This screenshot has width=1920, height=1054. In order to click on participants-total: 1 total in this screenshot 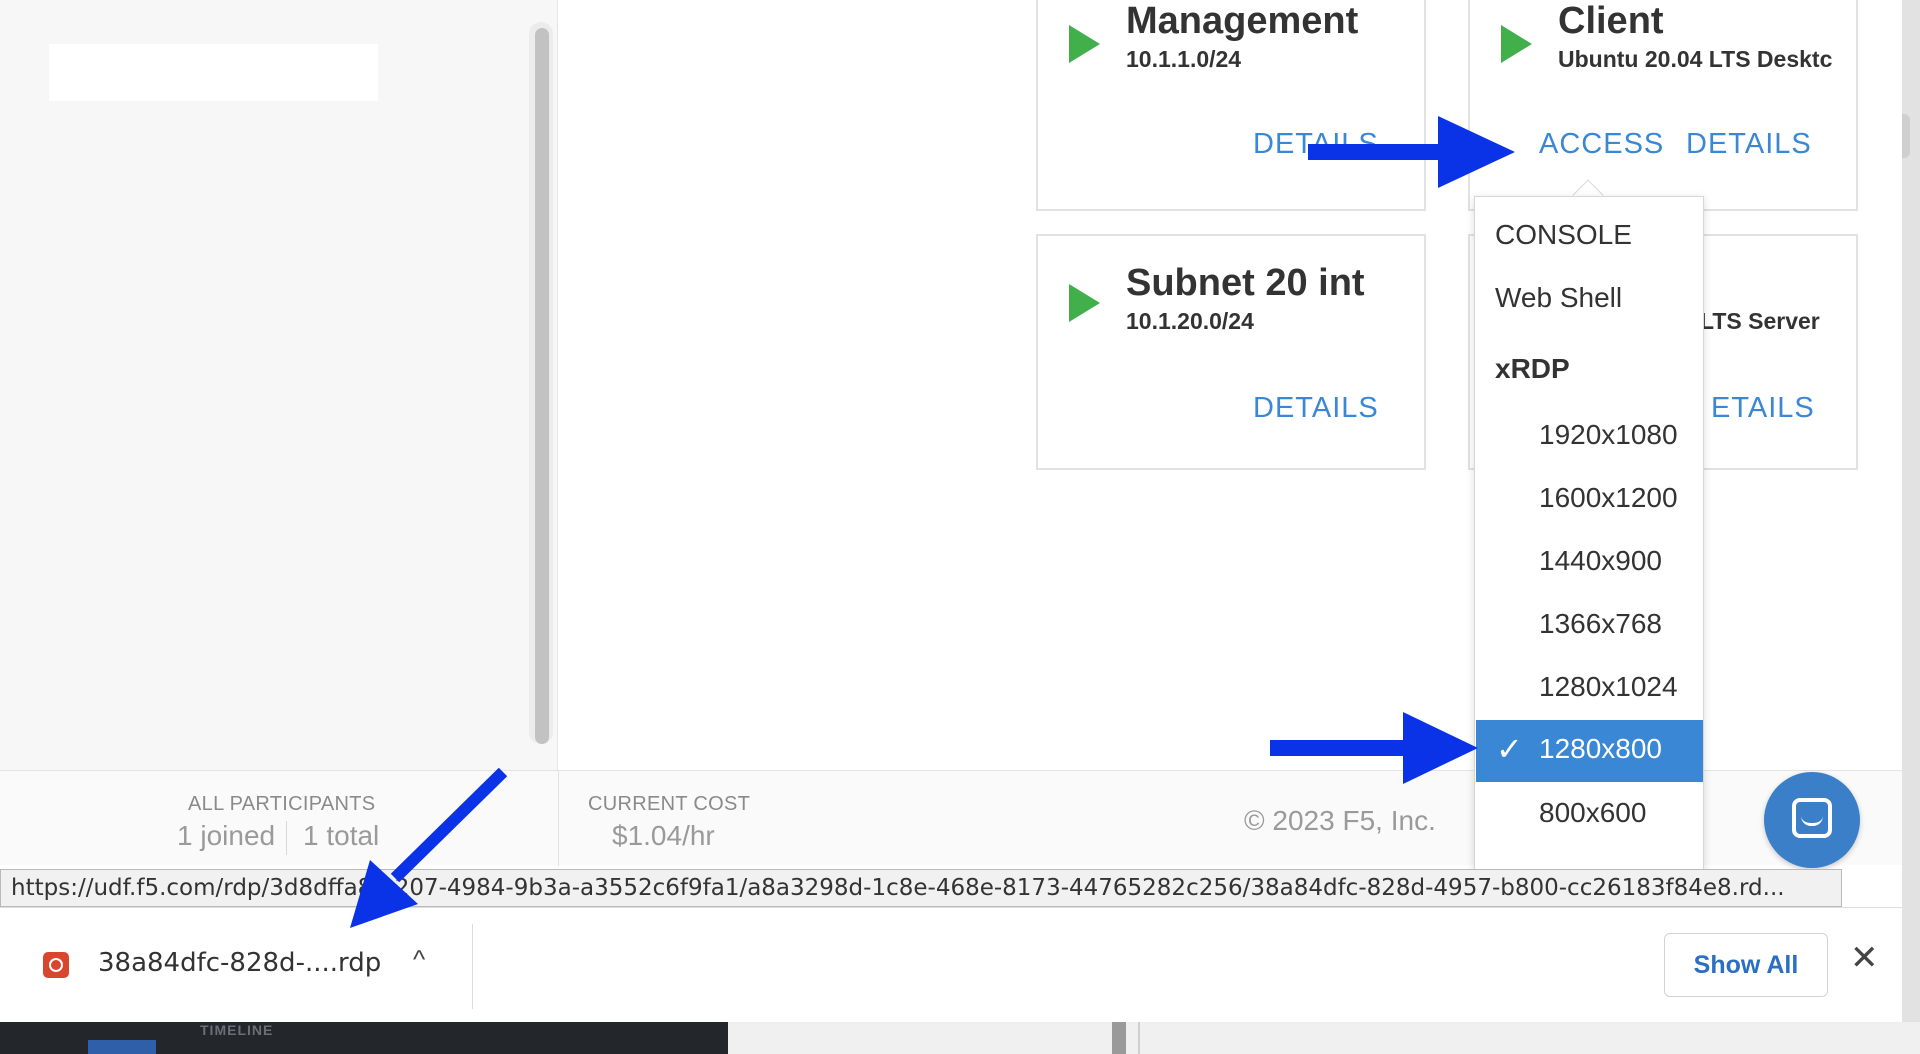, I will do `click(341, 835)`.